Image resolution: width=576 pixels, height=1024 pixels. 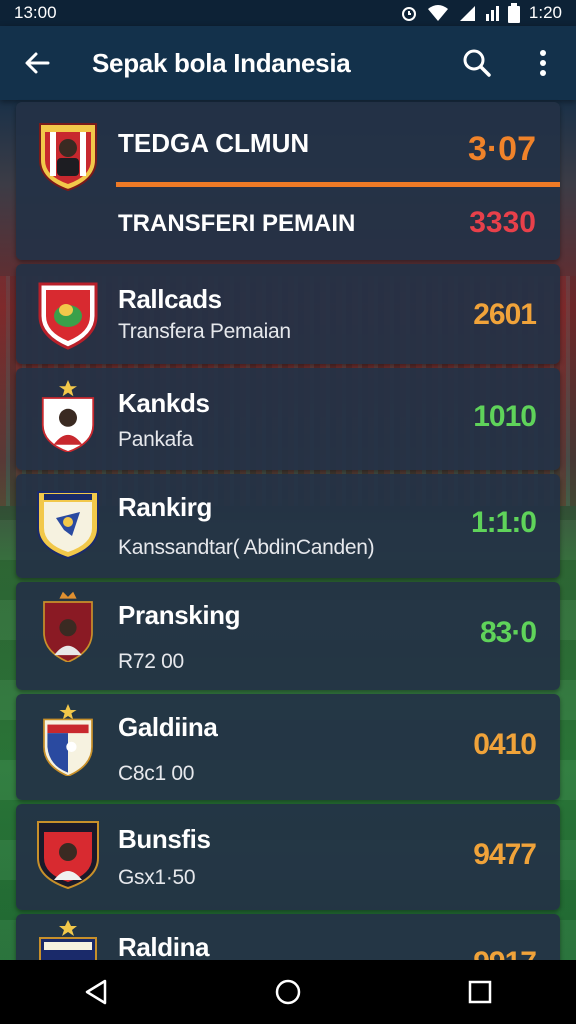 I want to click on nav-recents-button, so click(x=480, y=992).